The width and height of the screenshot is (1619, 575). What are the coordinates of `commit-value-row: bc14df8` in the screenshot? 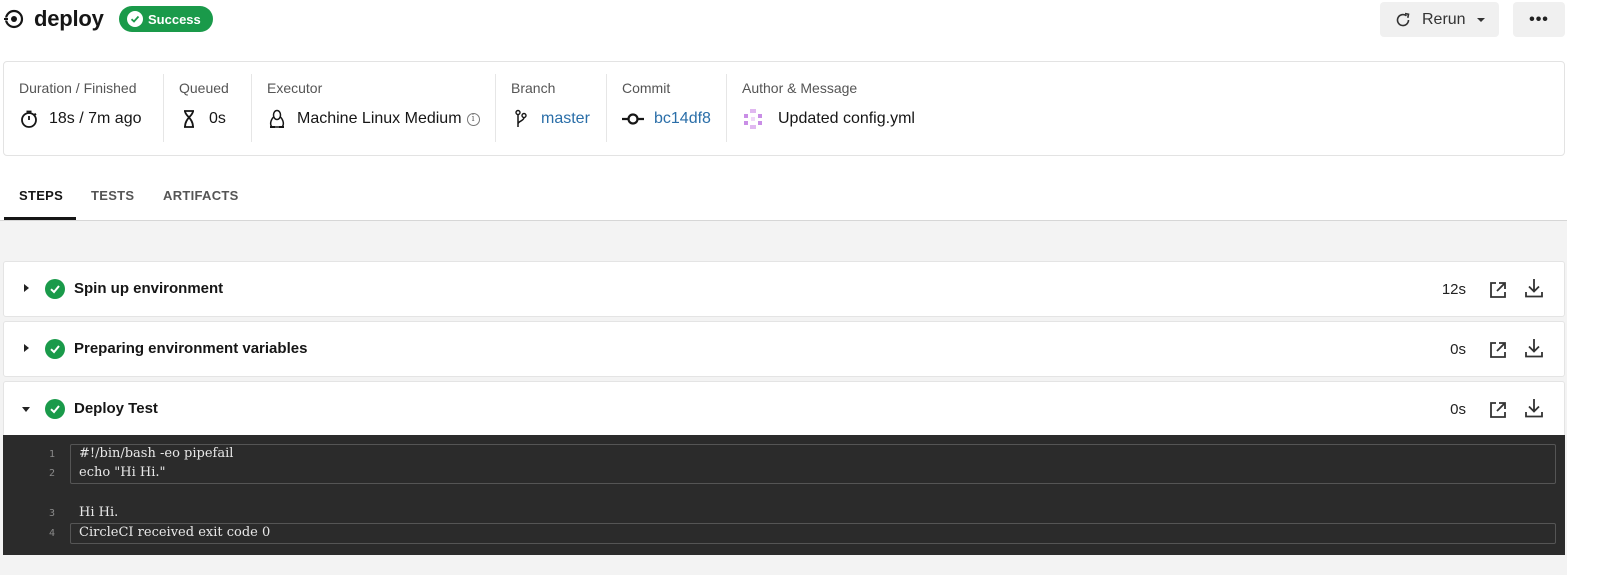 It's located at (666, 119).